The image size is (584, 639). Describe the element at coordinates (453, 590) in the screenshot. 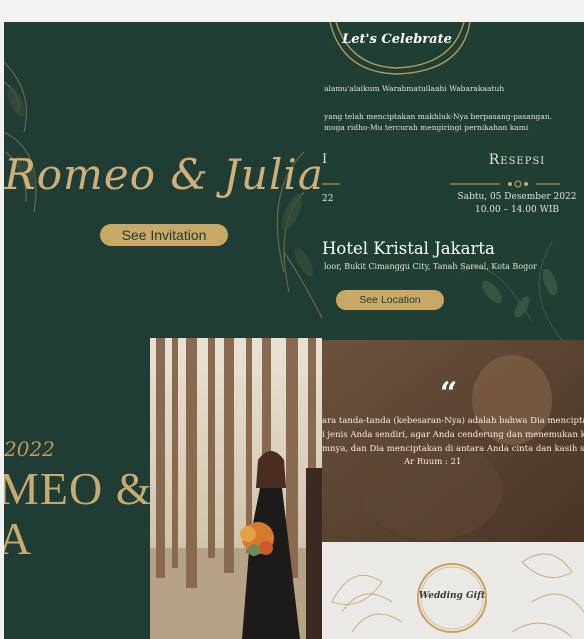

I see `wedding-gift-panel: Wedding Gift` at that location.